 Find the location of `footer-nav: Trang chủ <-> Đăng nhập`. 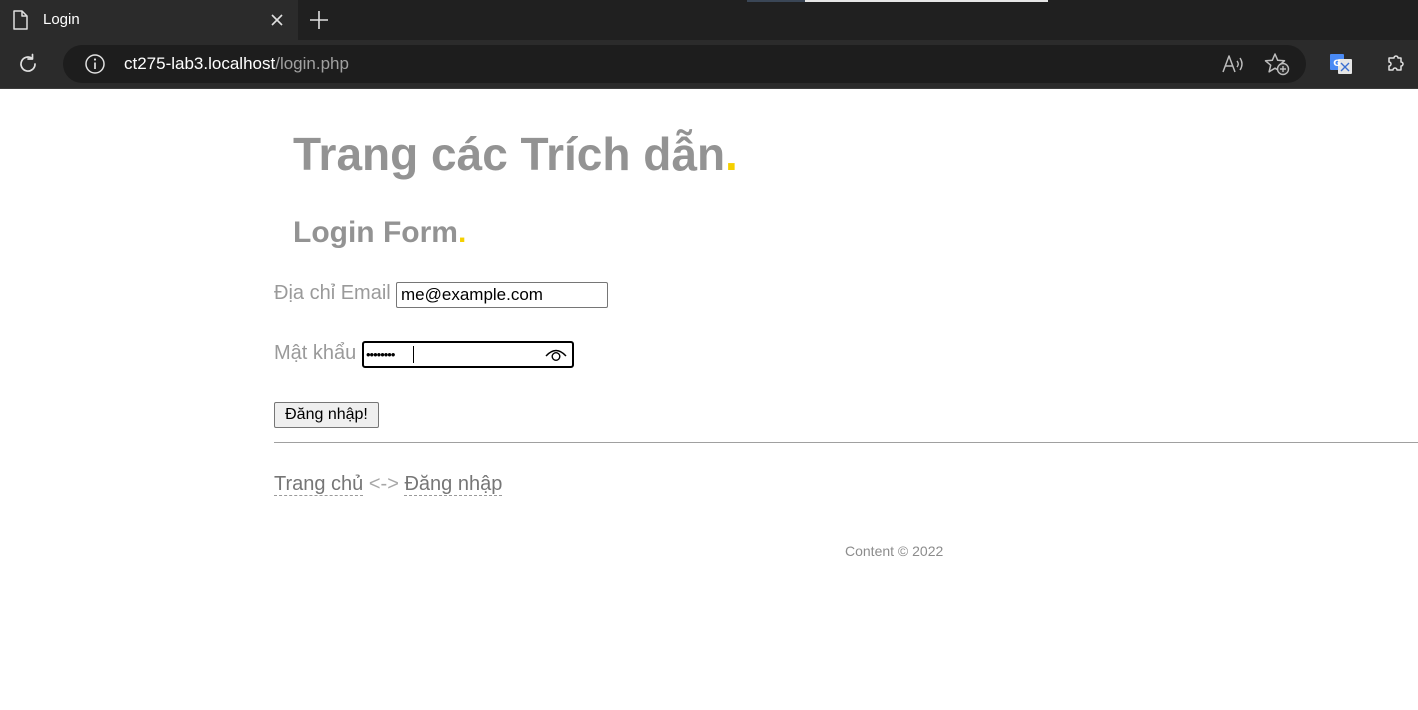

footer-nav: Trang chủ <-> Đăng nhập is located at coordinates (388, 484).